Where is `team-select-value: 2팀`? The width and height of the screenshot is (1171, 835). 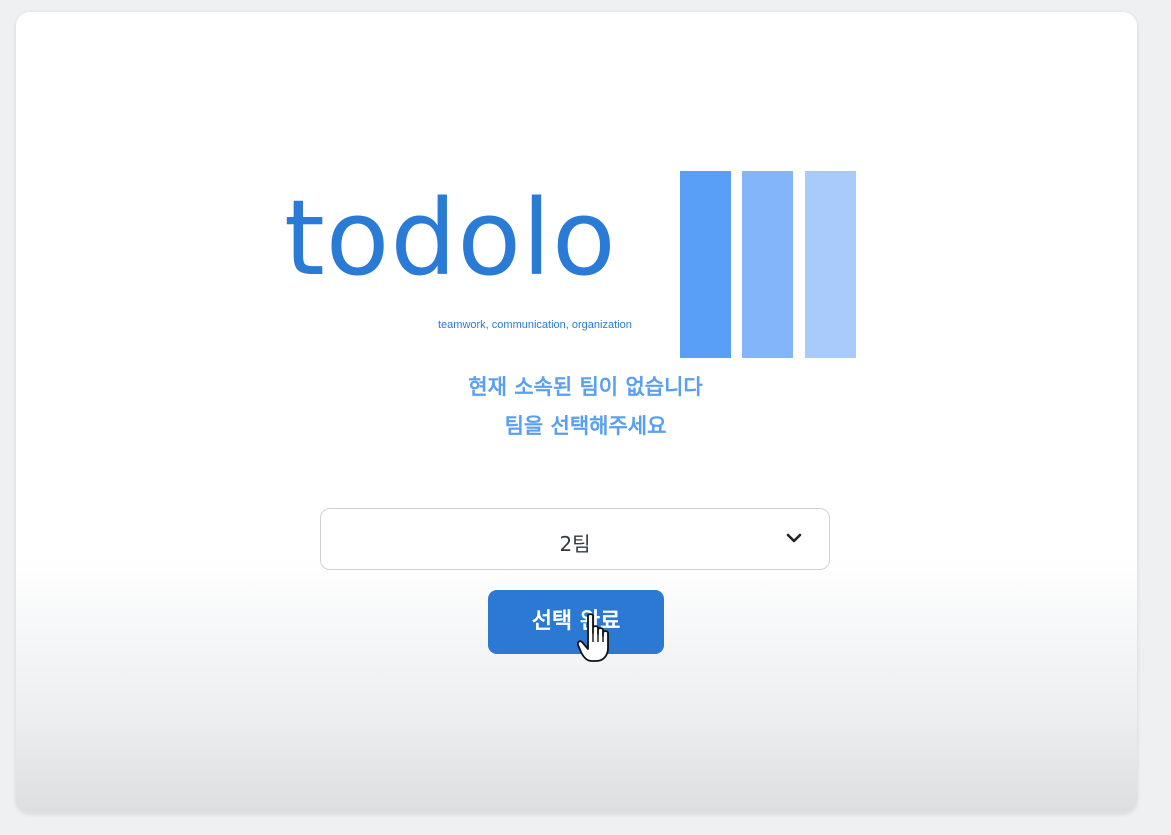
team-select-value: 2팀 is located at coordinates (575, 544).